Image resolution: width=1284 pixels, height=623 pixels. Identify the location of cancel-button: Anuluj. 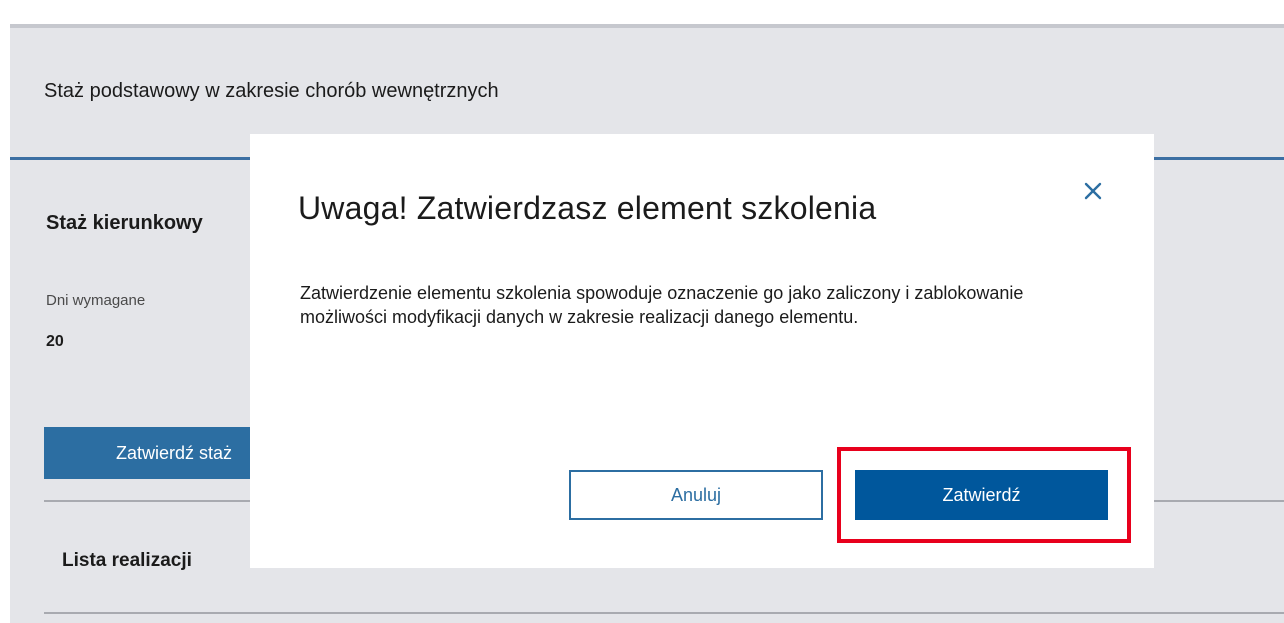
(696, 495).